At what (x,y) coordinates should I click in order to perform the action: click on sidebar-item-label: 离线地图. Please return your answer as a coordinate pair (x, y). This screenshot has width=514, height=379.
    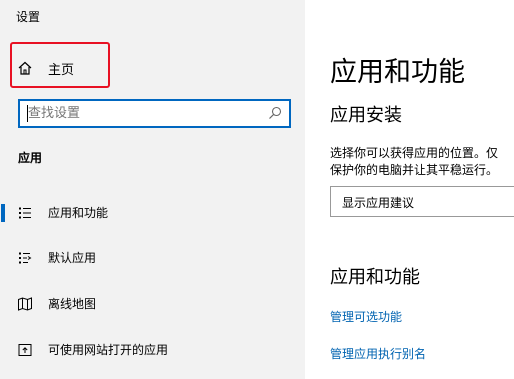
    Looking at the image, I should click on (72, 304).